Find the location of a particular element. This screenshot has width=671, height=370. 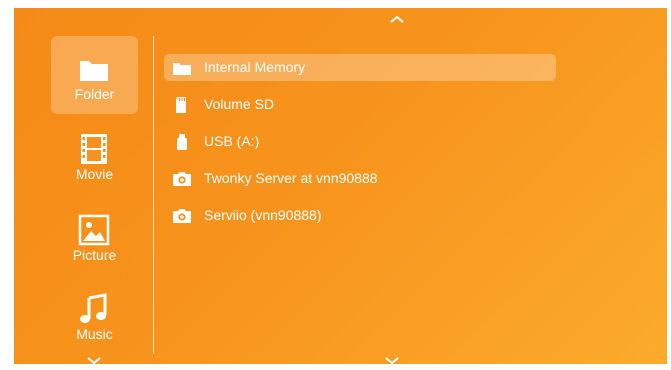

list-scroll-down-arrow-icon is located at coordinates (392, 359).